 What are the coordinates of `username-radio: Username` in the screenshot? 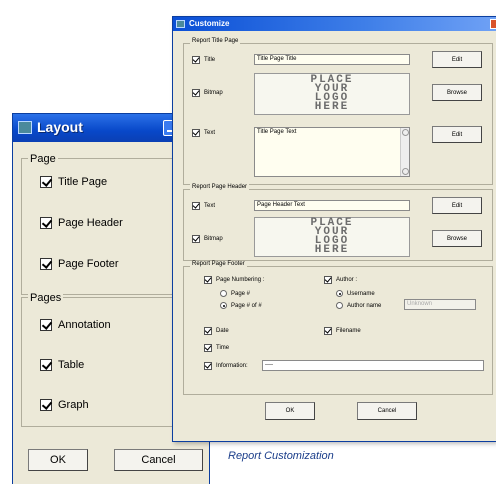 It's located at (355, 293).